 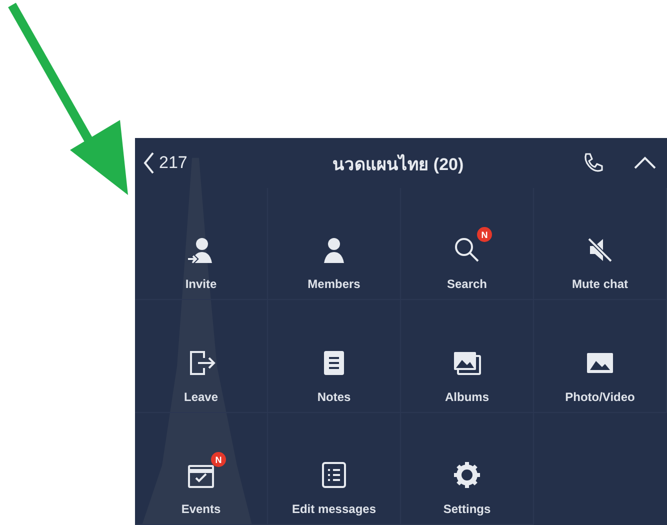 What do you see at coordinates (201, 244) in the screenshot?
I see `menu-item: Invite` at bounding box center [201, 244].